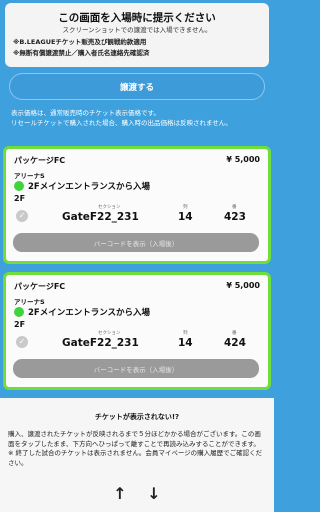 This screenshot has height=512, width=320. Describe the element at coordinates (137, 18) in the screenshot. I see `notice-title: この画面を入場時に提示ください` at that location.